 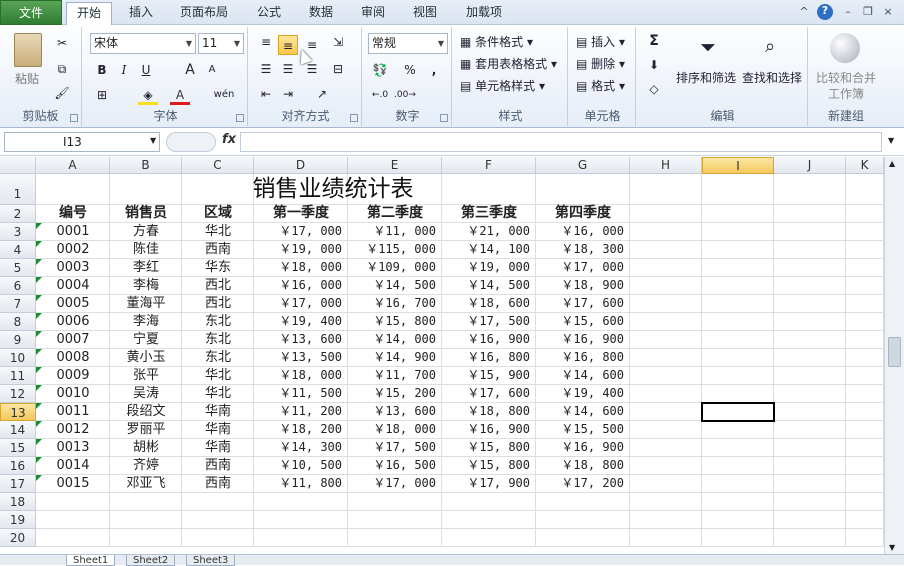 I want to click on table-data-cell: 0014, so click(x=73, y=466).